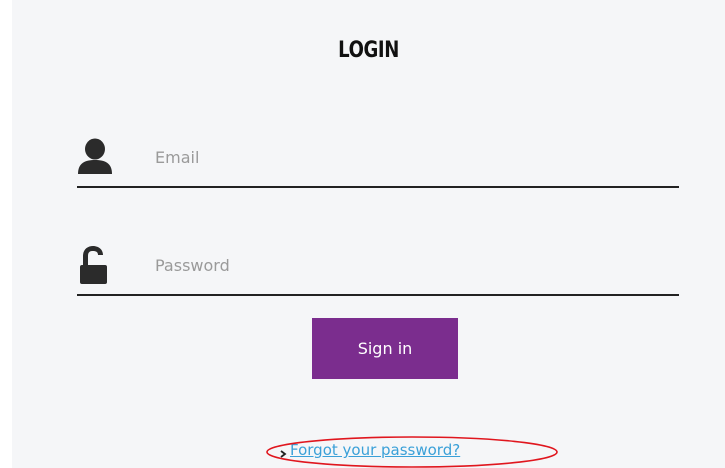 The image size is (725, 468). I want to click on unlocked-padlock-icon, so click(95, 268).